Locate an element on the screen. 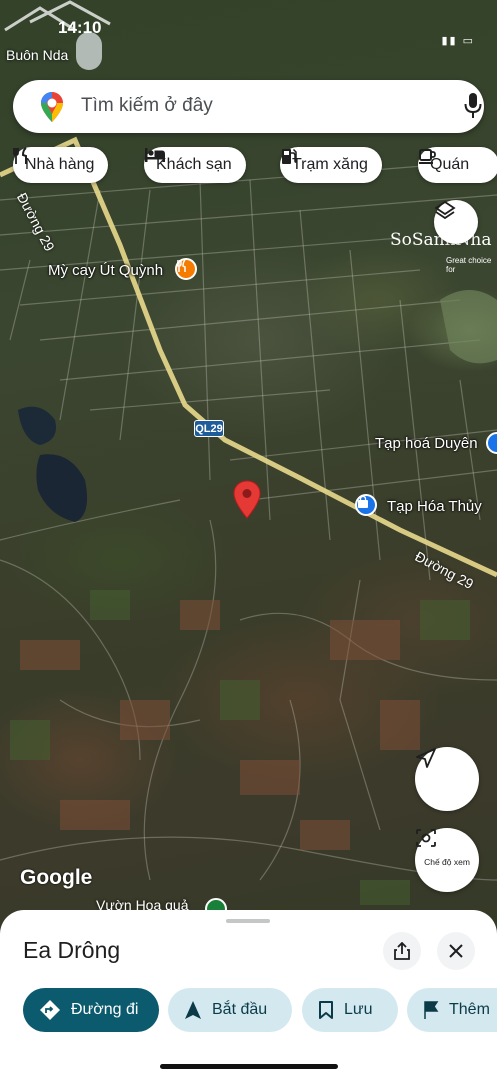  status-time: 14:10 is located at coordinates (80, 27).